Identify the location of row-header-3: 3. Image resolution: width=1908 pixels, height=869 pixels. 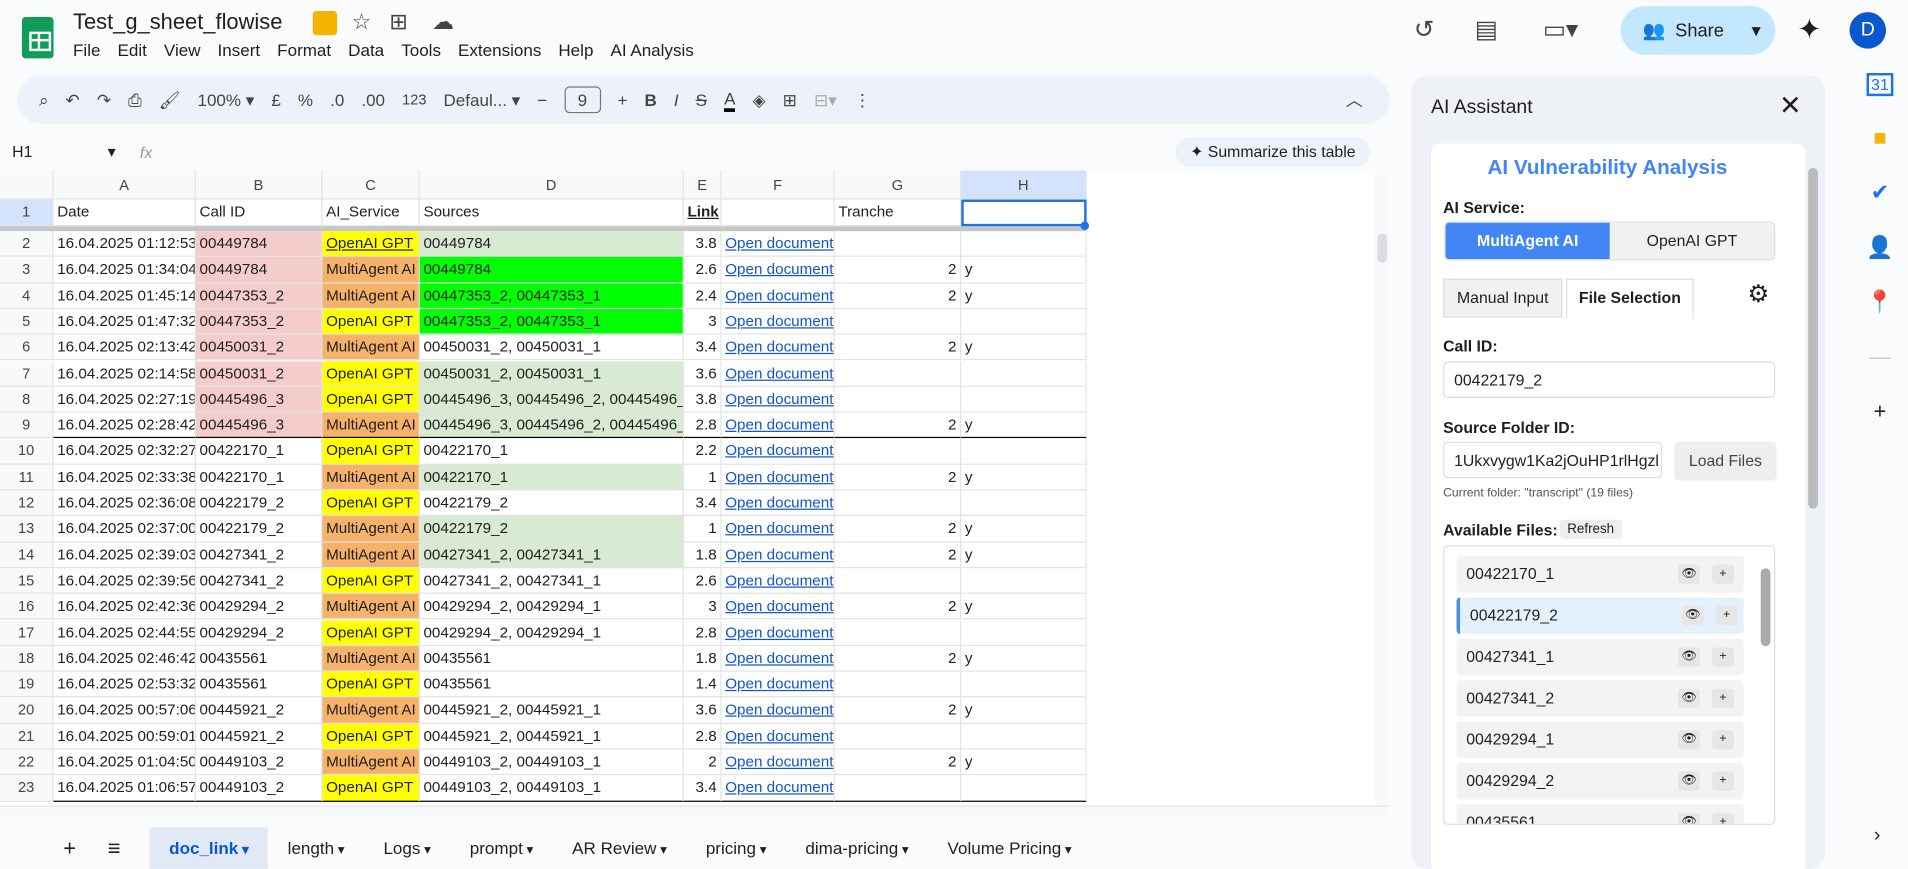
(27, 270).